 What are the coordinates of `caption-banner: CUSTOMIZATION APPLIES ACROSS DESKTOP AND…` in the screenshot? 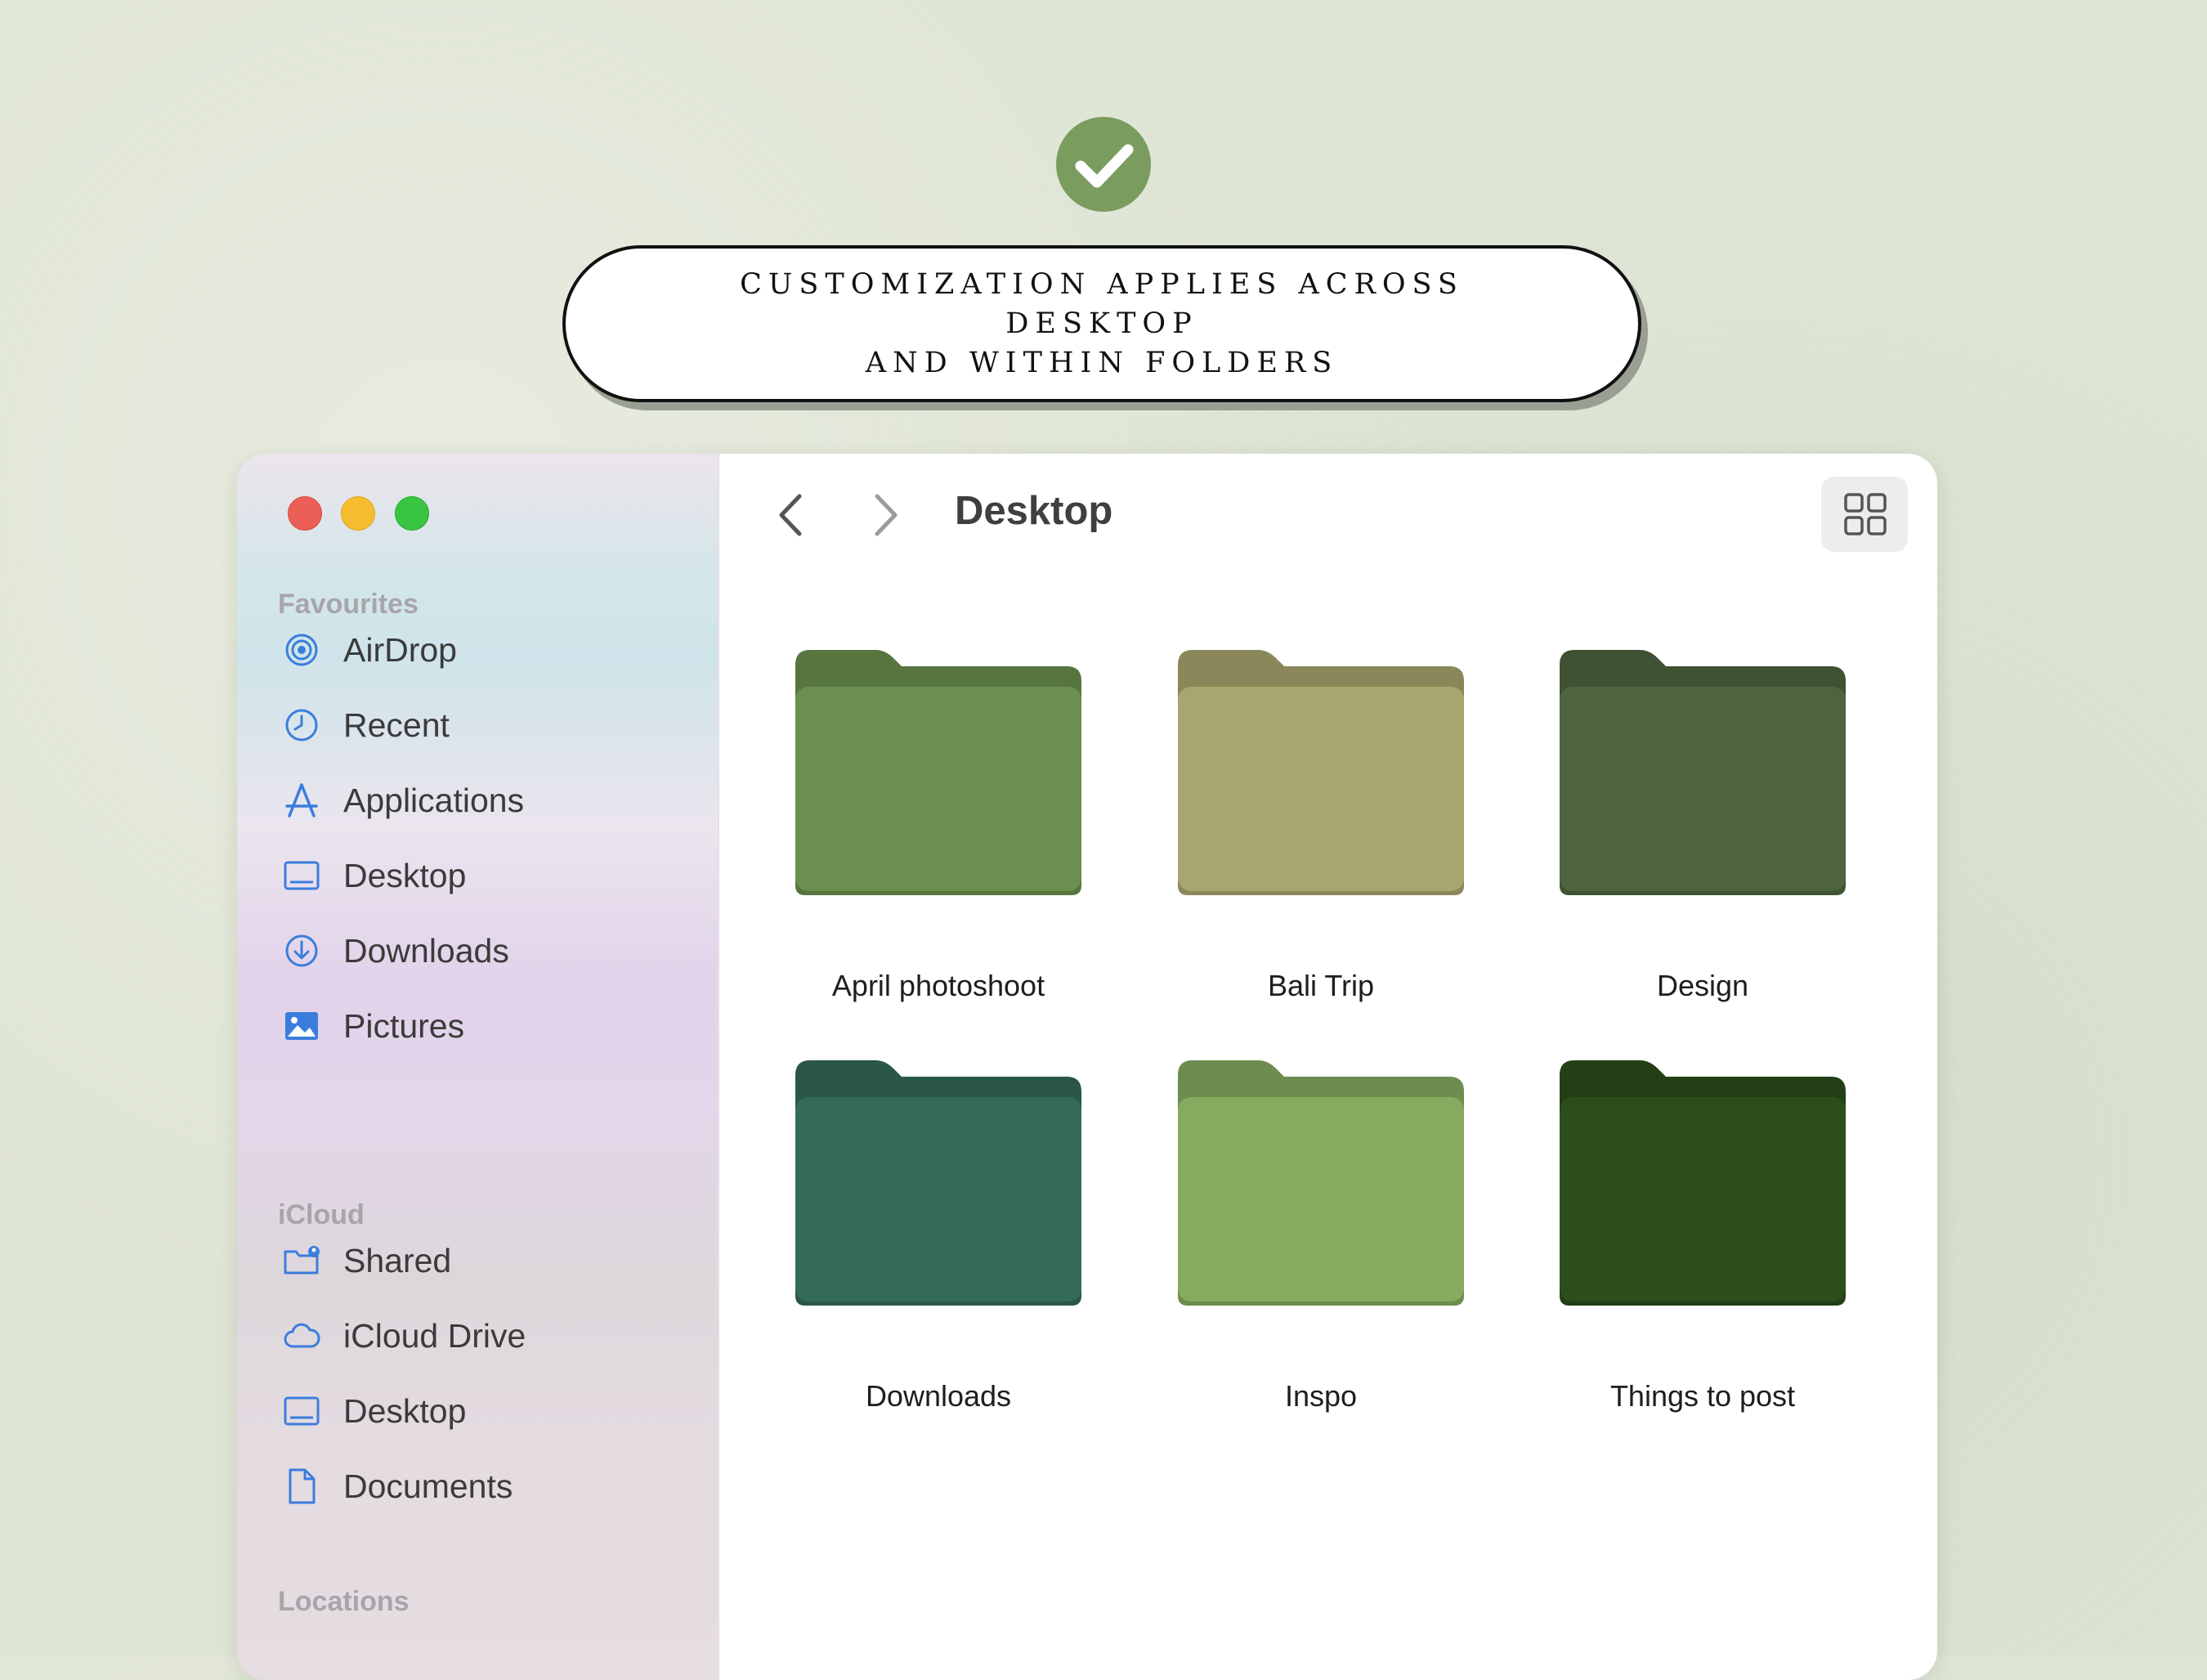 It's located at (1101, 323).